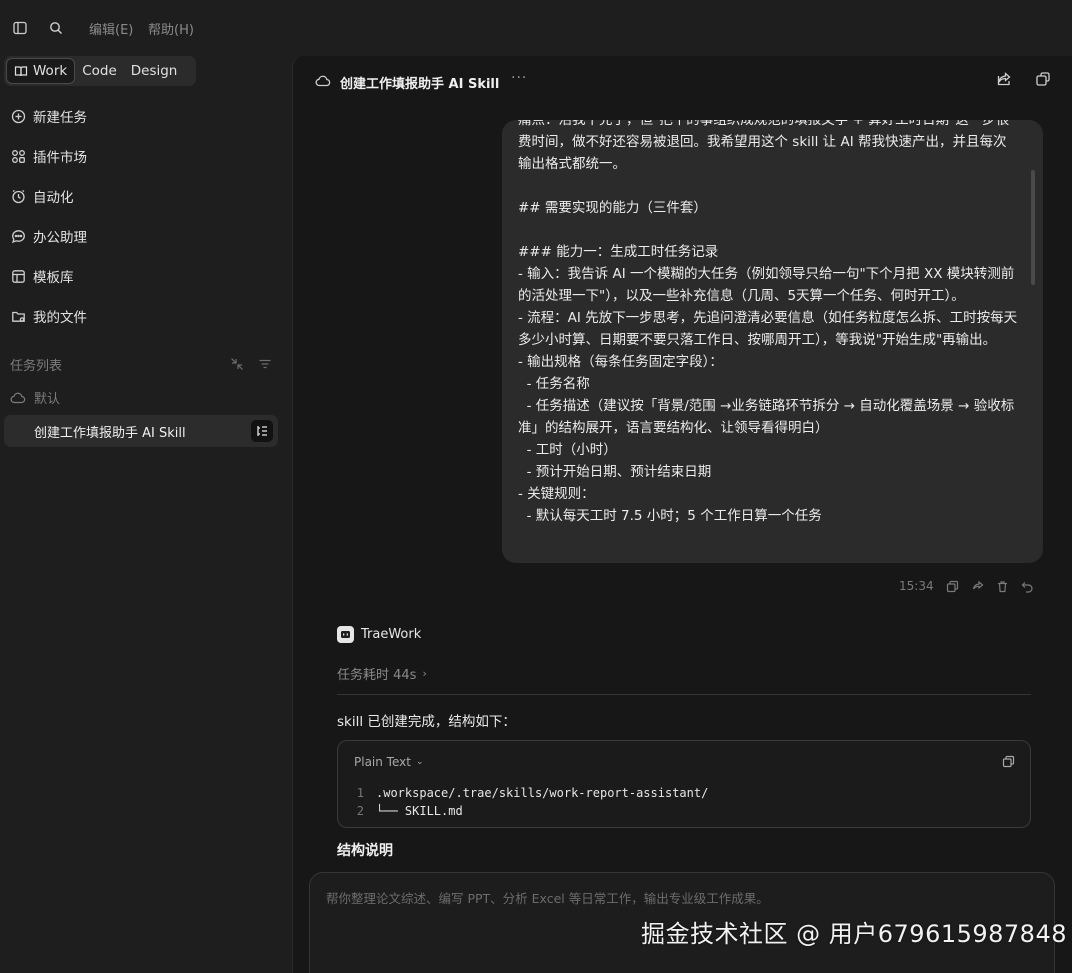  I want to click on sidebar-item-label: 我的文件, so click(60, 318).